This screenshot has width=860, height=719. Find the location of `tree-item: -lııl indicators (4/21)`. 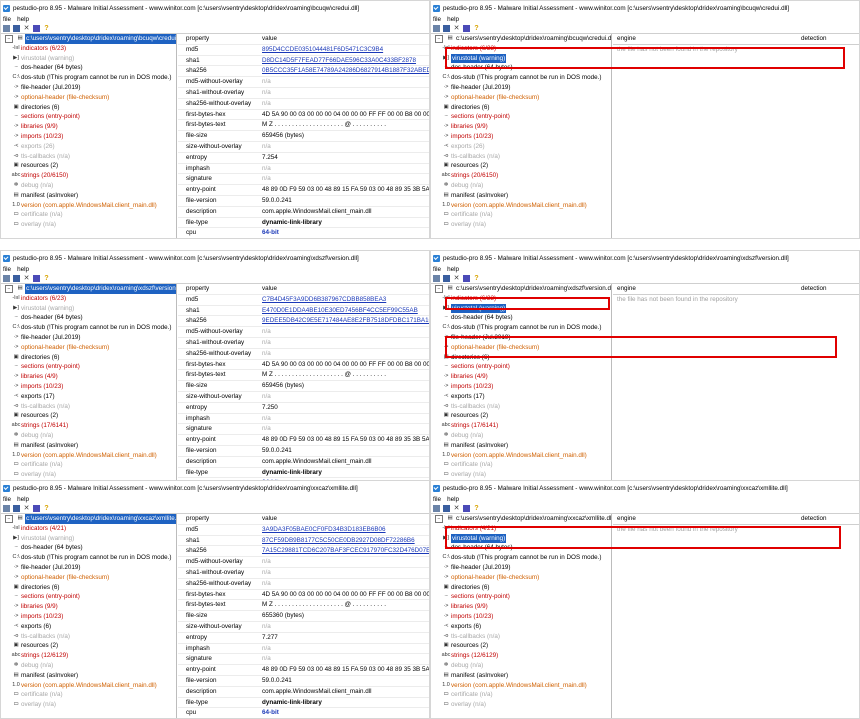

tree-item: -lııl indicators (4/21) is located at coordinates (88, 529).